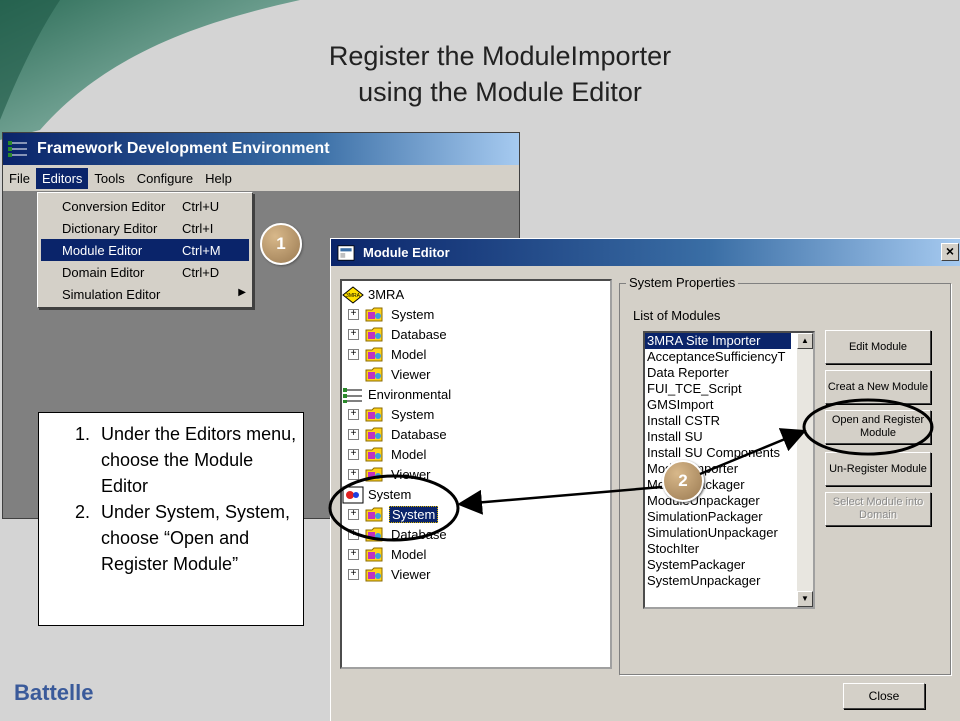 The image size is (960, 721). Describe the element at coordinates (729, 565) in the screenshot. I see `module-list-item: SystemPackager` at that location.